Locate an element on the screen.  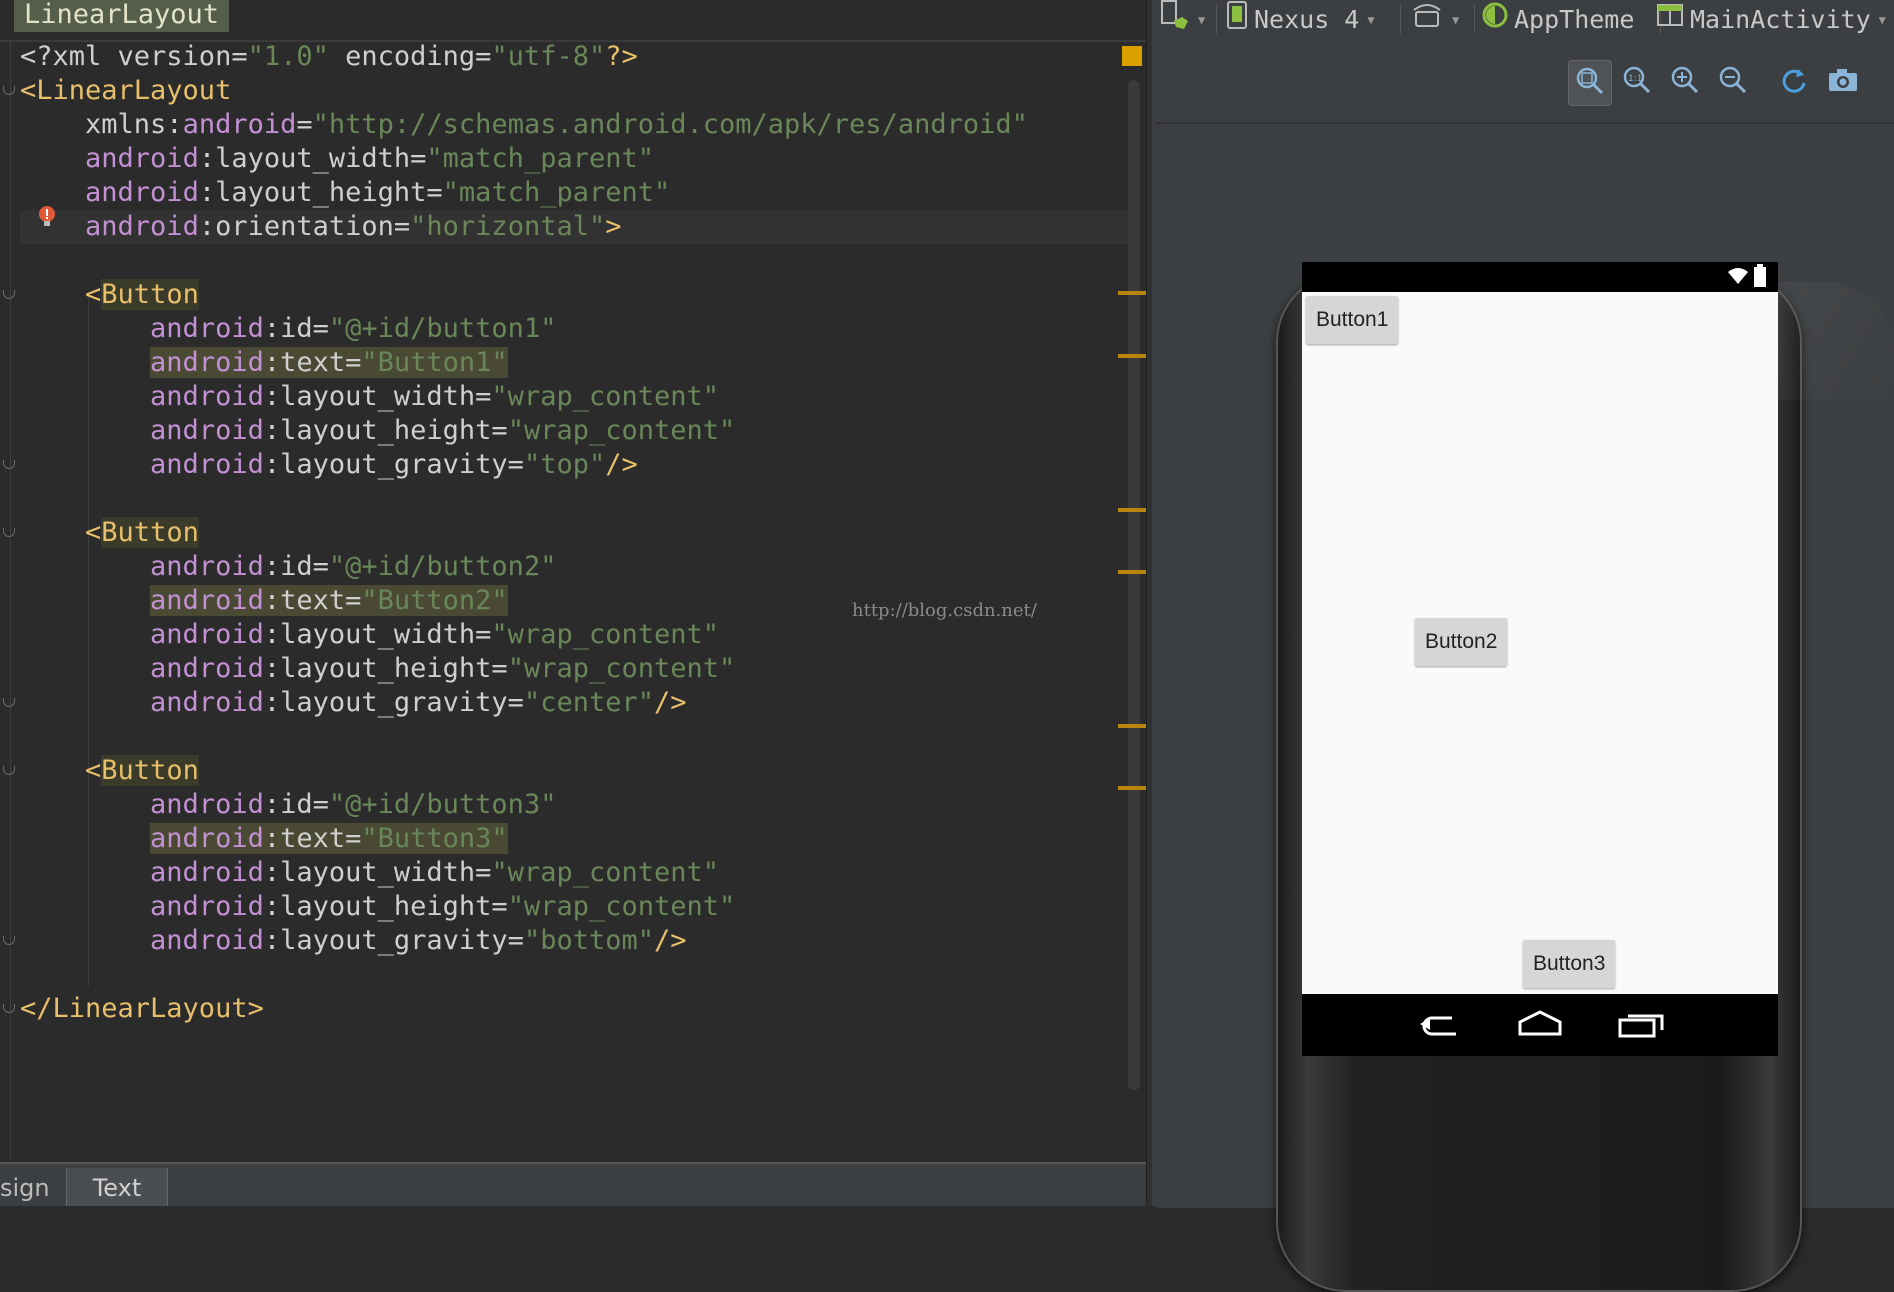
phone-icon is located at coordinates (1237, 20).